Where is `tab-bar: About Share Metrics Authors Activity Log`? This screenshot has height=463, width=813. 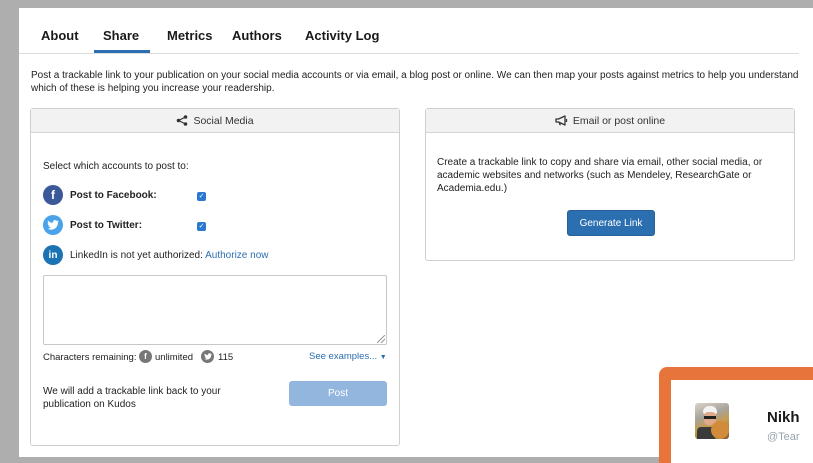 tab-bar: About Share Metrics Authors Activity Log is located at coordinates (409, 31).